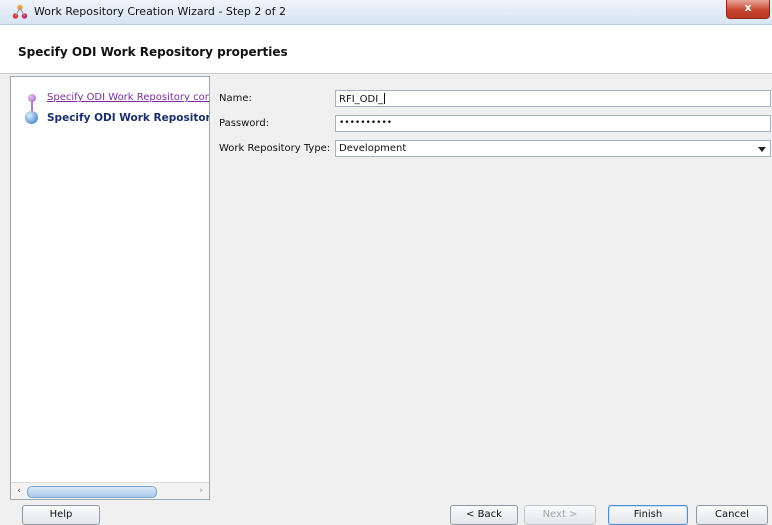 This screenshot has width=772, height=525. What do you see at coordinates (648, 515) in the screenshot?
I see `finish-button: Finish` at bounding box center [648, 515].